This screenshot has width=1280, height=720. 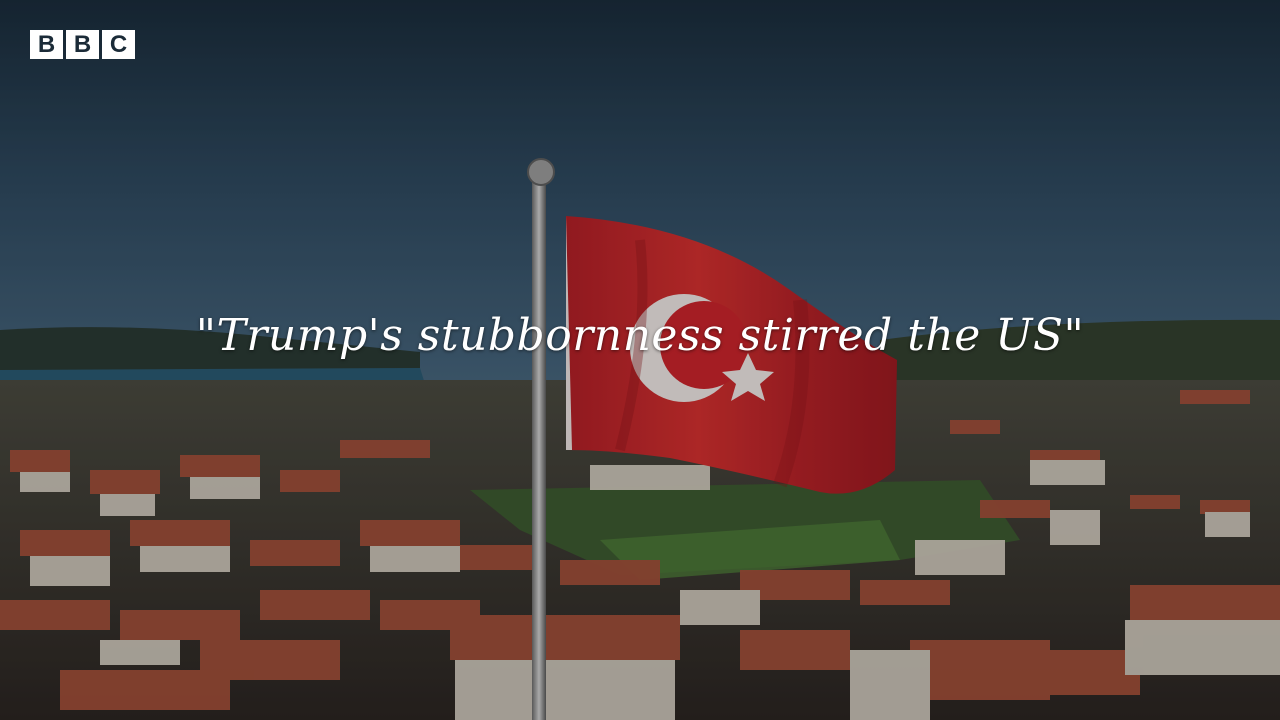 I want to click on quote-caption: "Trump's stubbornness stirred the US", so click(x=640, y=335).